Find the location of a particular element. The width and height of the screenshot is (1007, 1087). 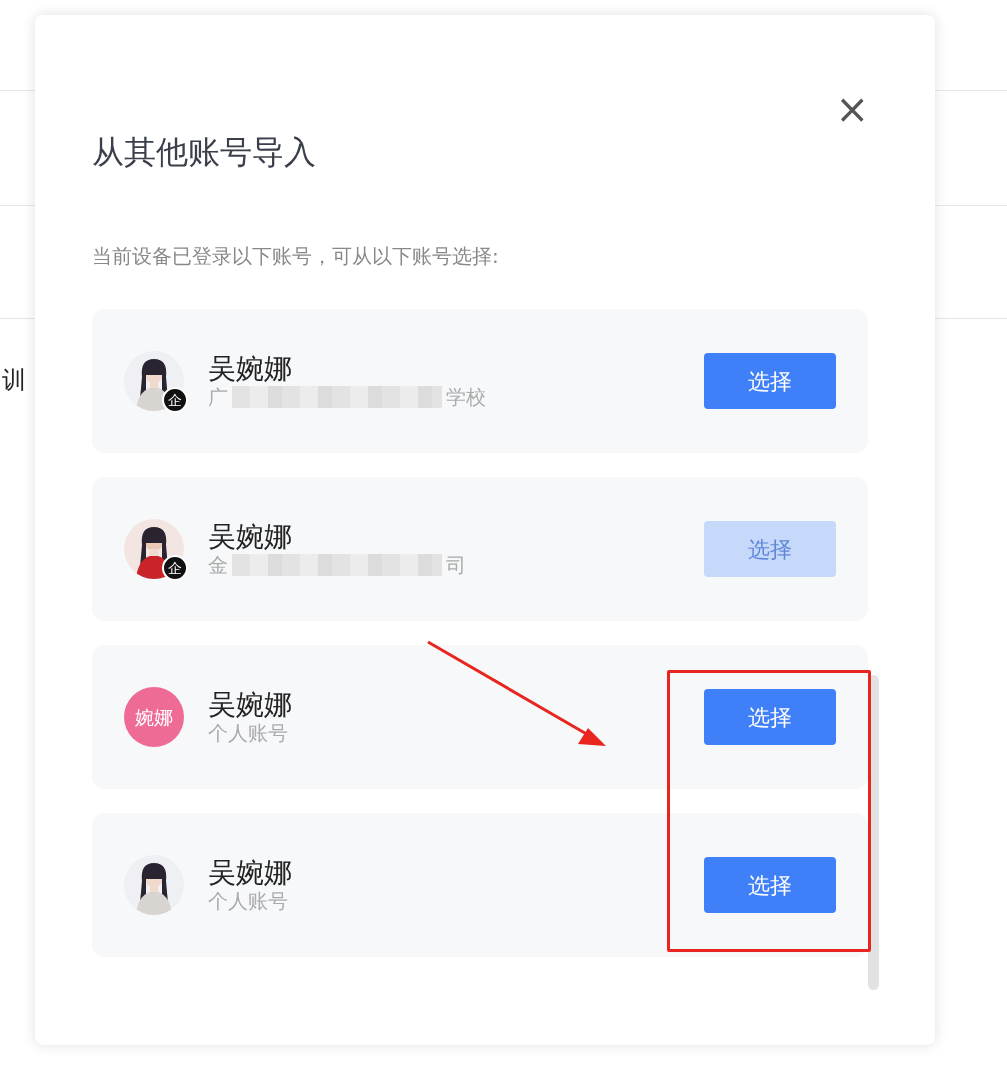

account-org: 金 is located at coordinates (218, 565).